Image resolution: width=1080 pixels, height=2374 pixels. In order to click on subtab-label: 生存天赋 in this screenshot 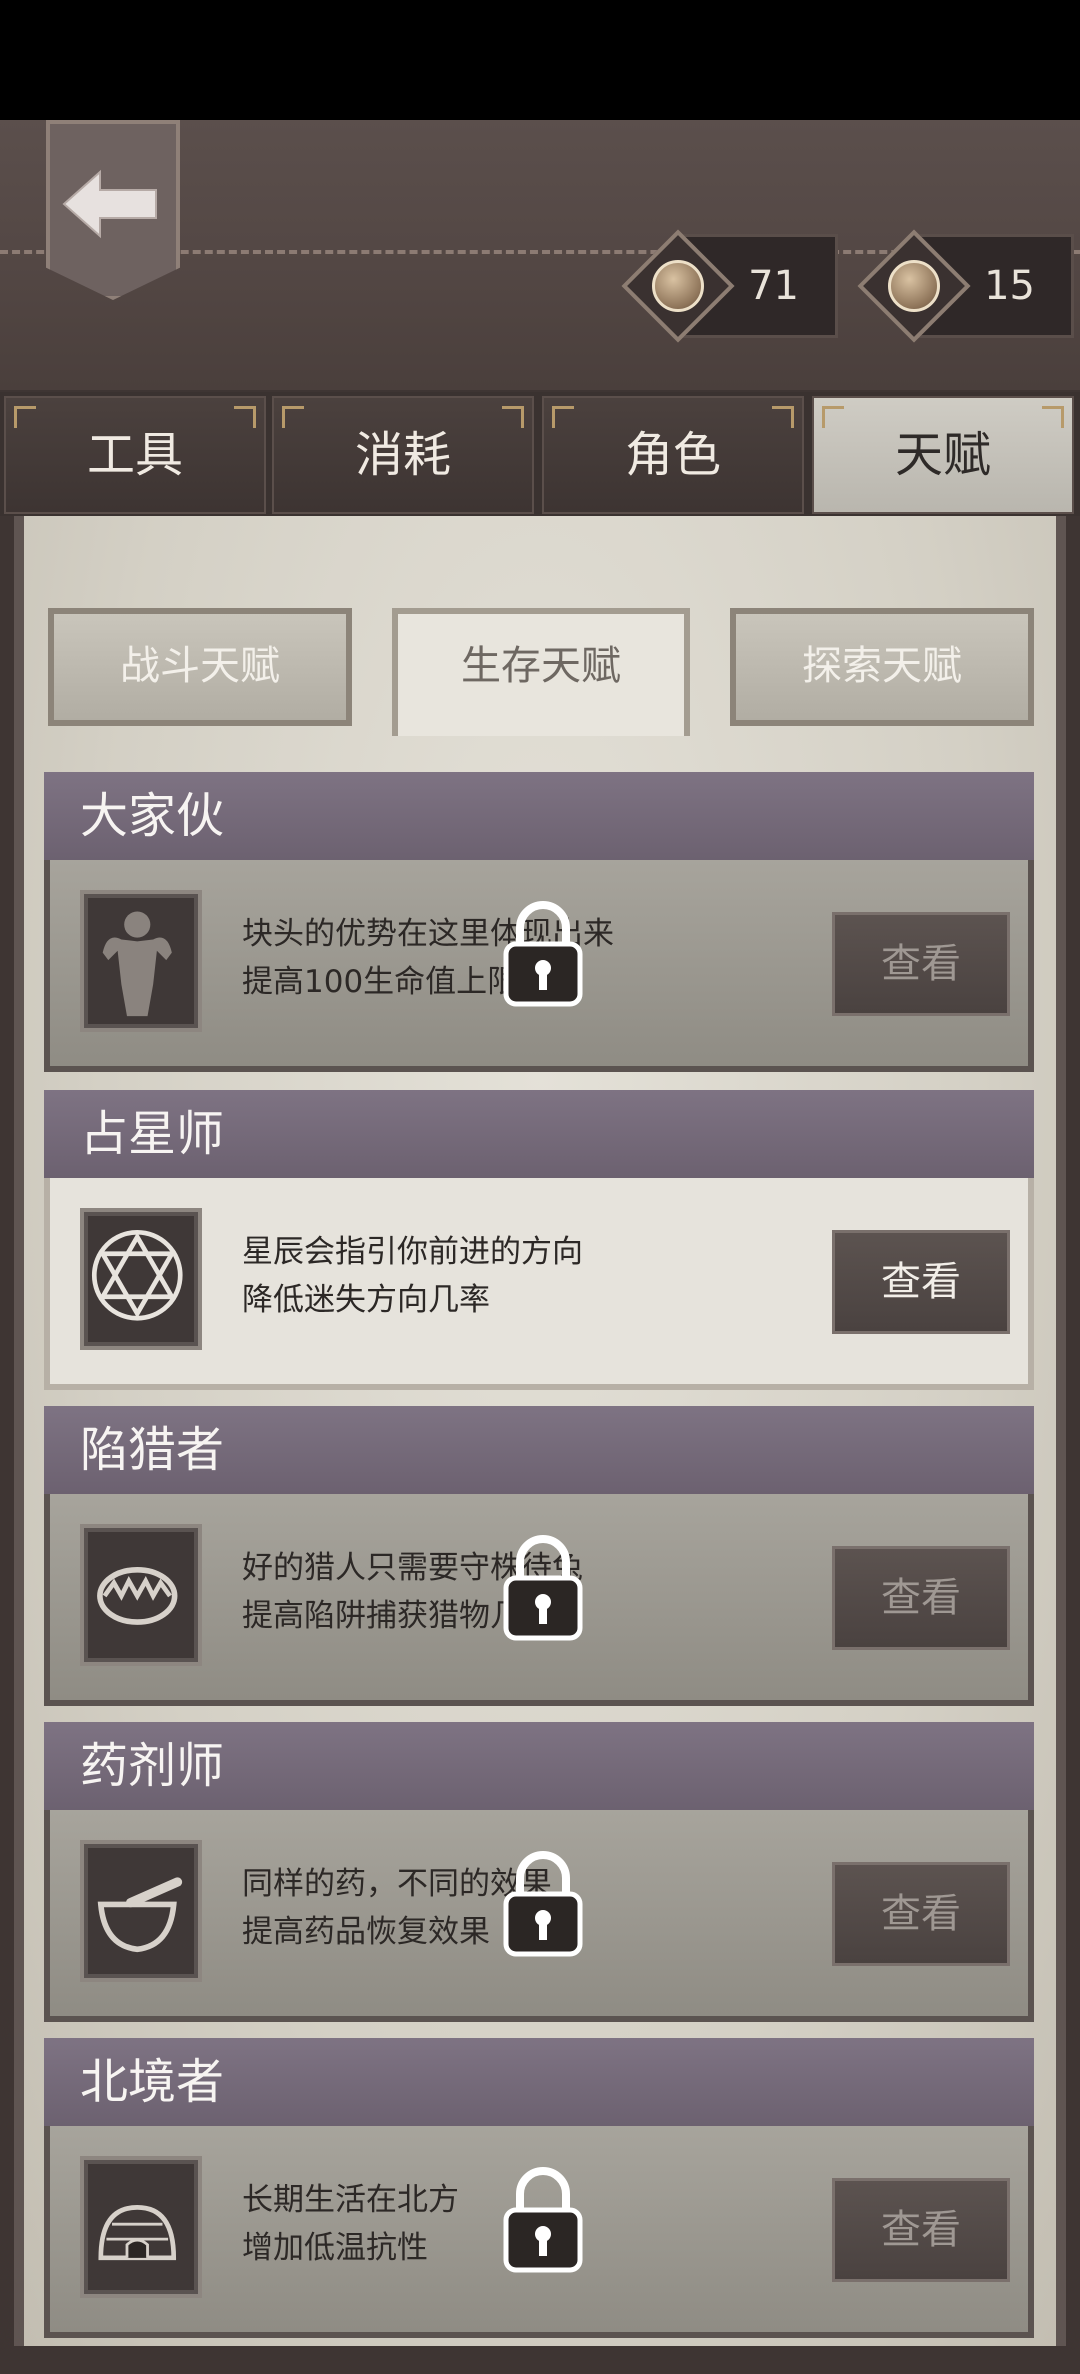, I will do `click(541, 666)`.